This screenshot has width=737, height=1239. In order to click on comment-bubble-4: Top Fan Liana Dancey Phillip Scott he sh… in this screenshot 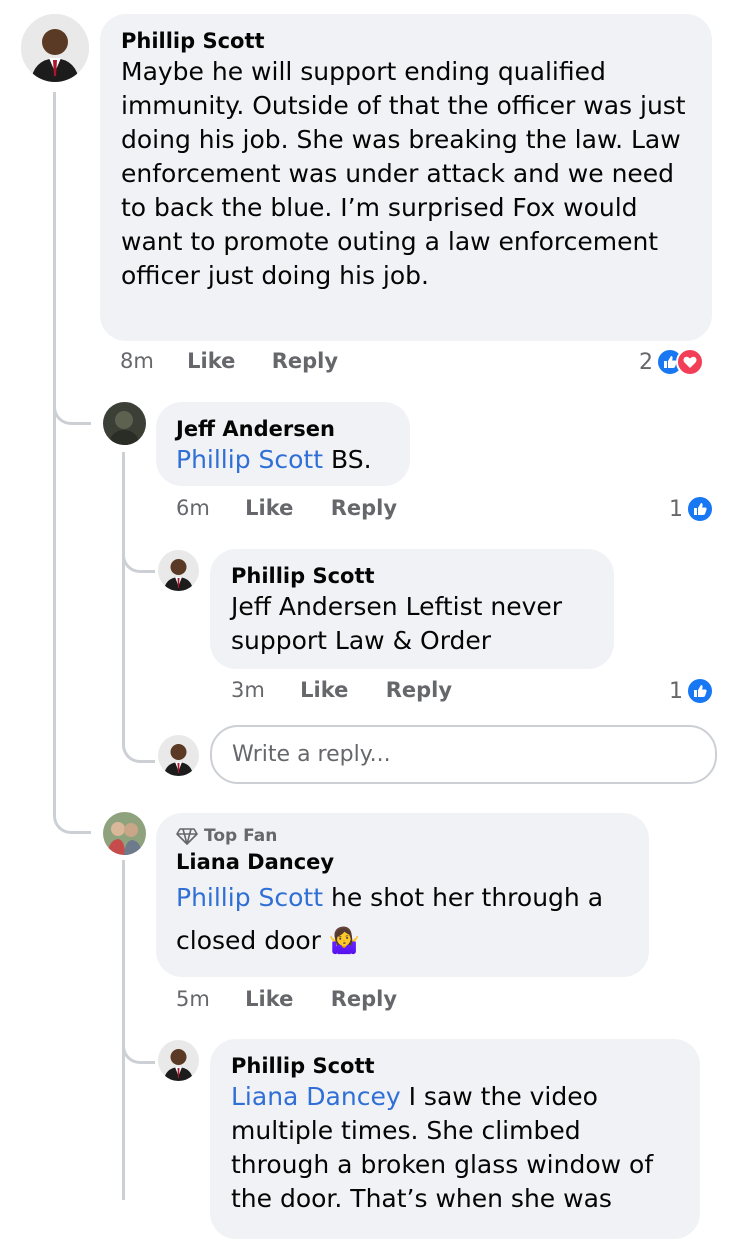, I will do `click(402, 895)`.